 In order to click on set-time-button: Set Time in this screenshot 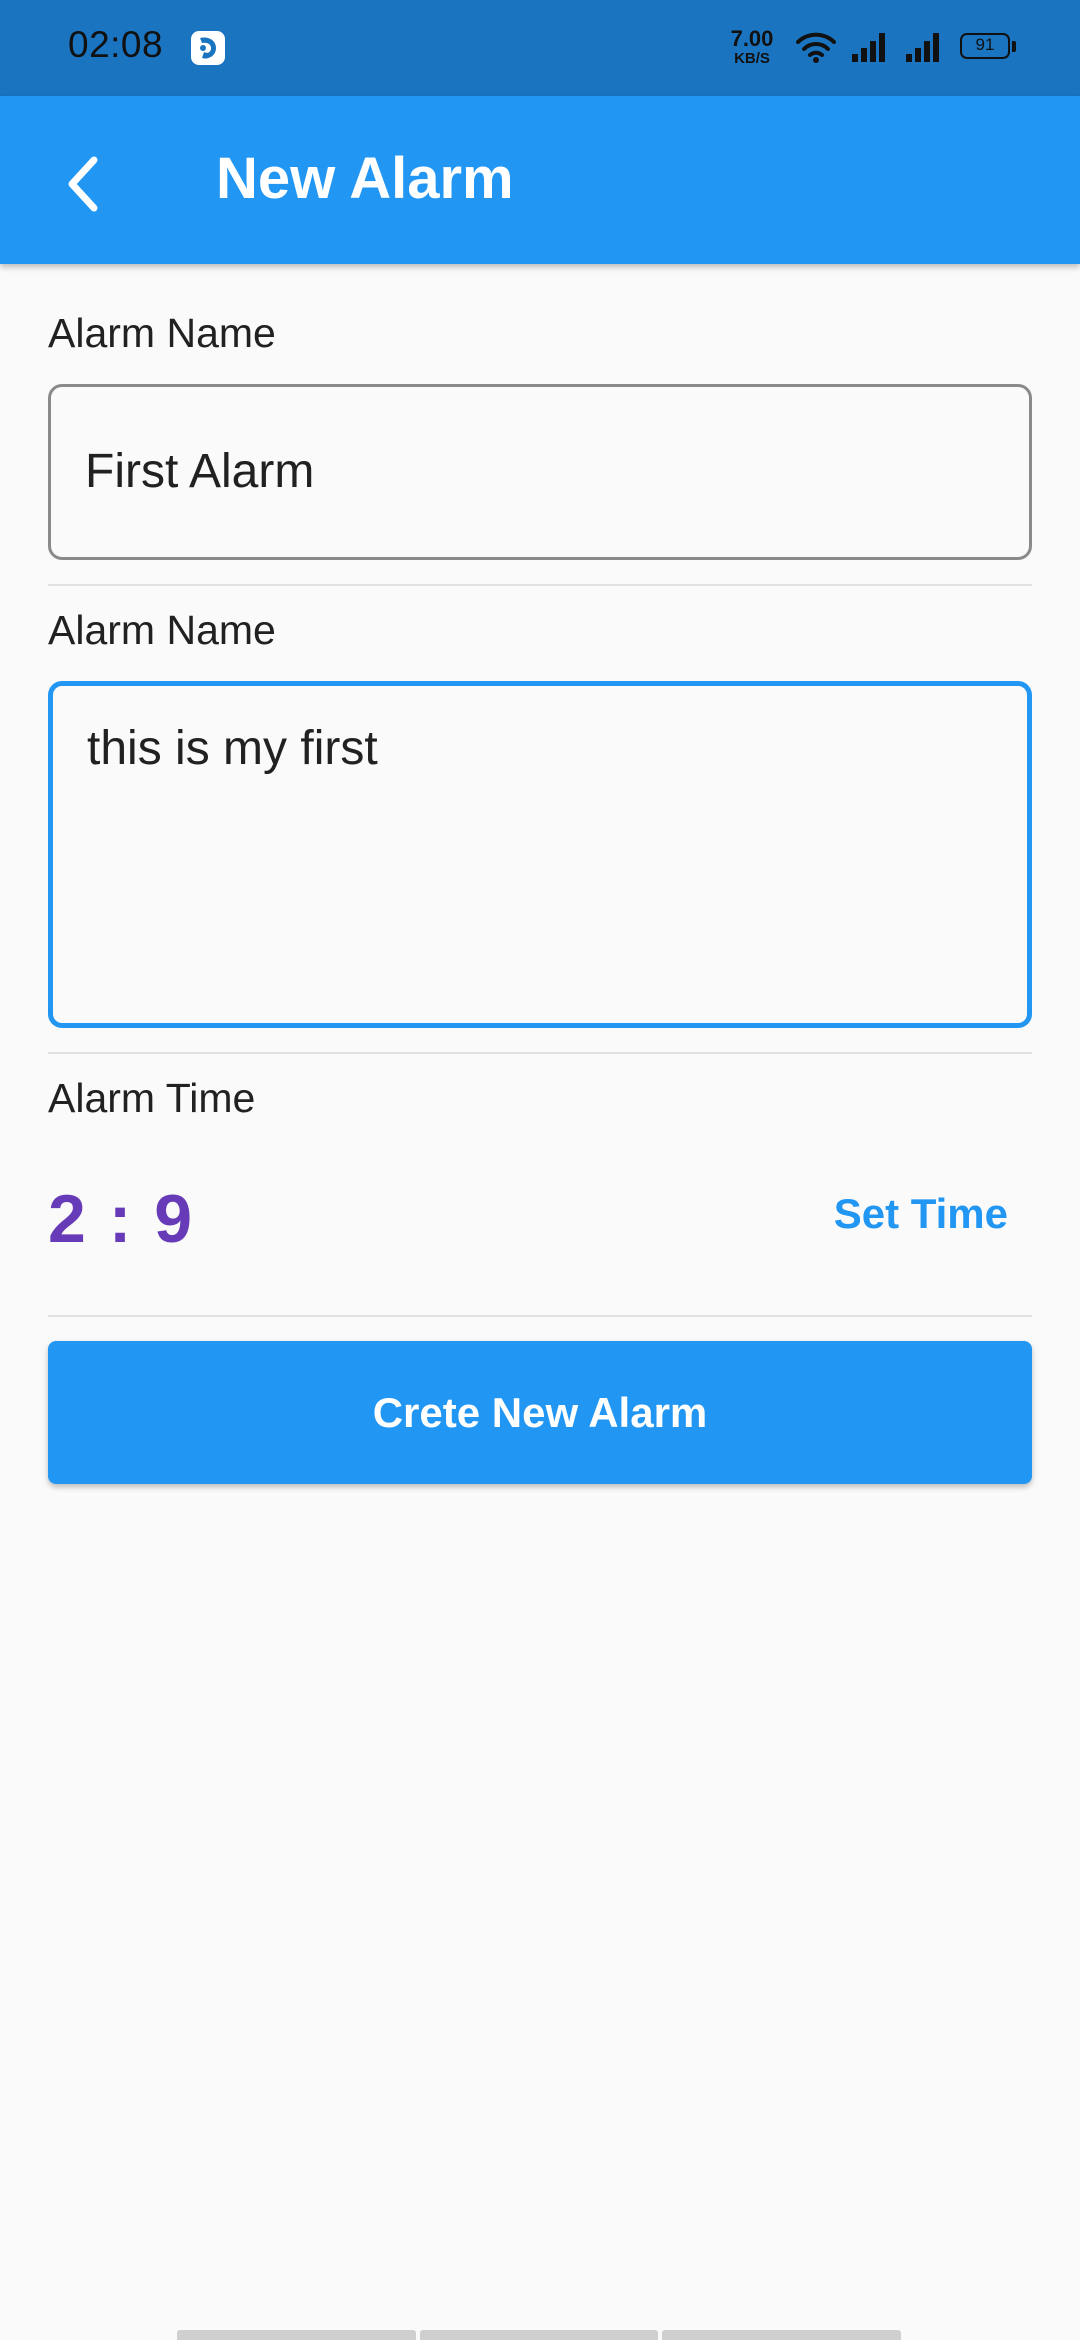, I will do `click(921, 1214)`.